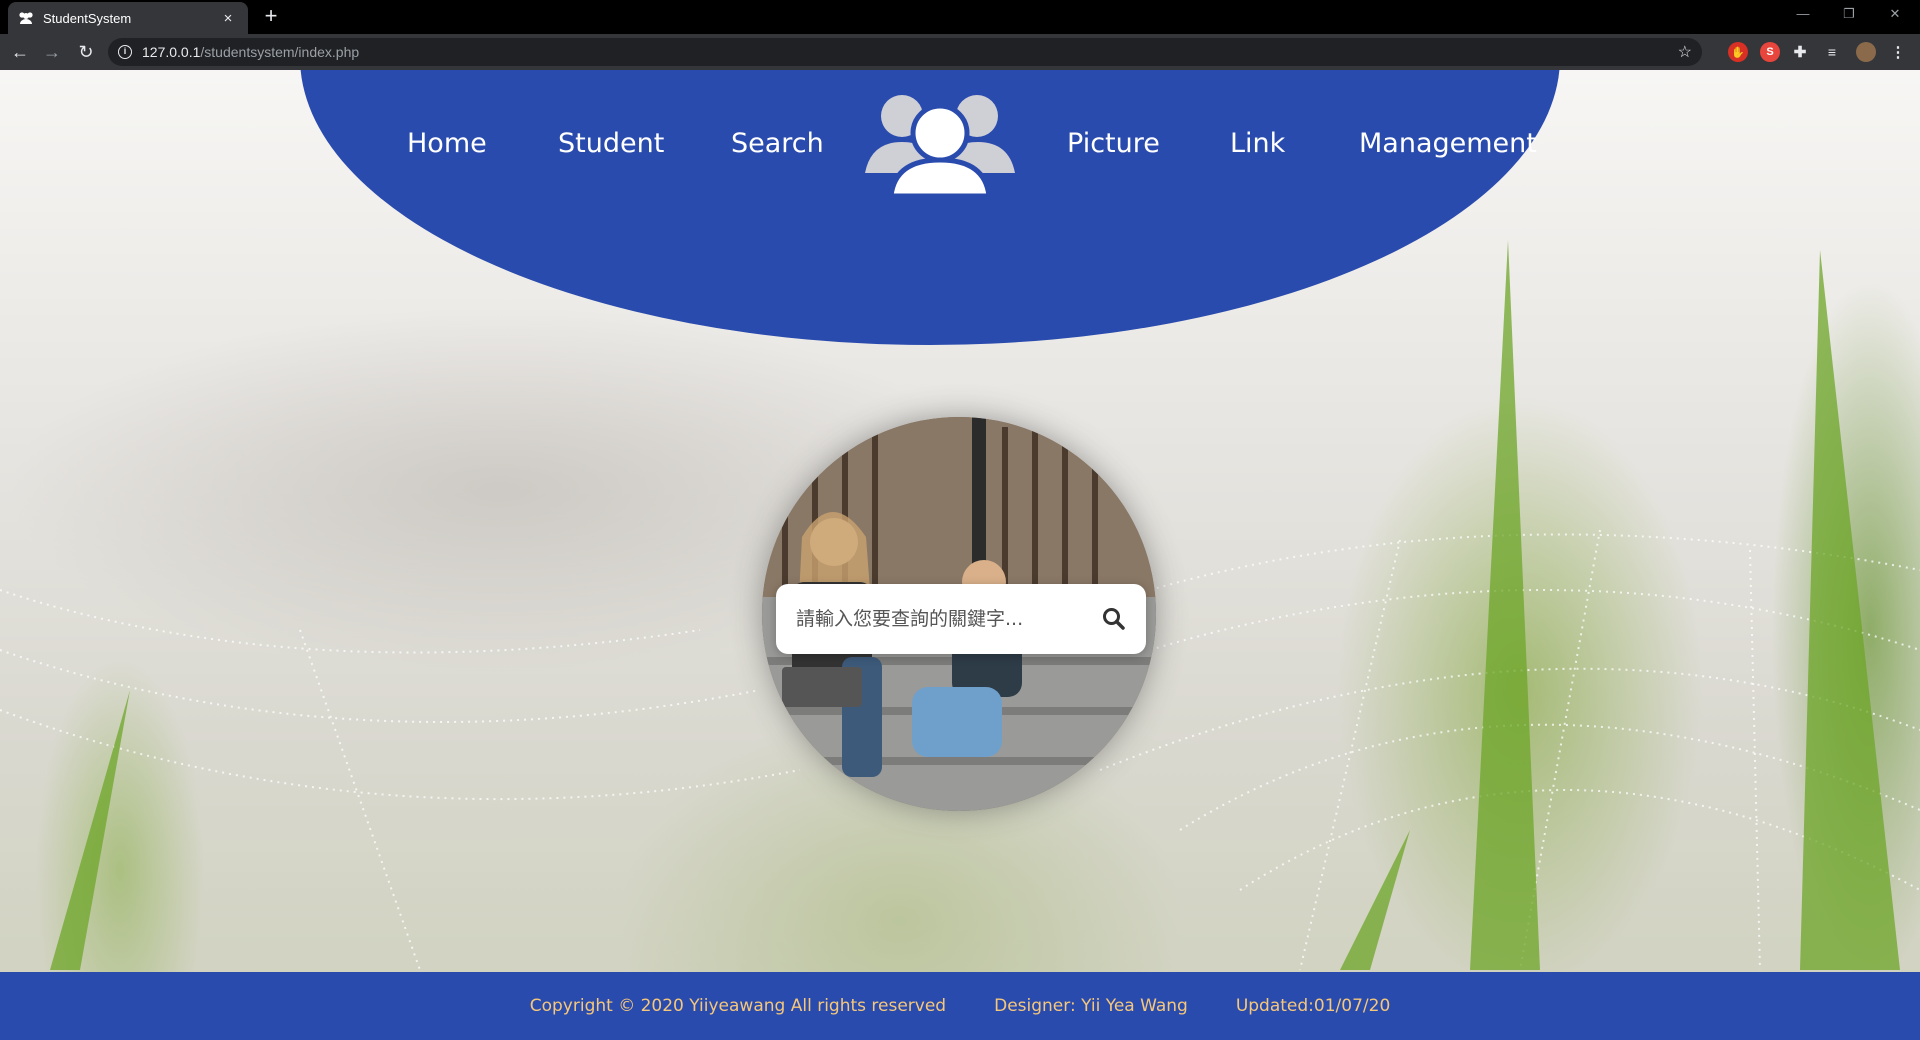 The width and height of the screenshot is (1920, 1040). I want to click on nav-management: Management, so click(1448, 143).